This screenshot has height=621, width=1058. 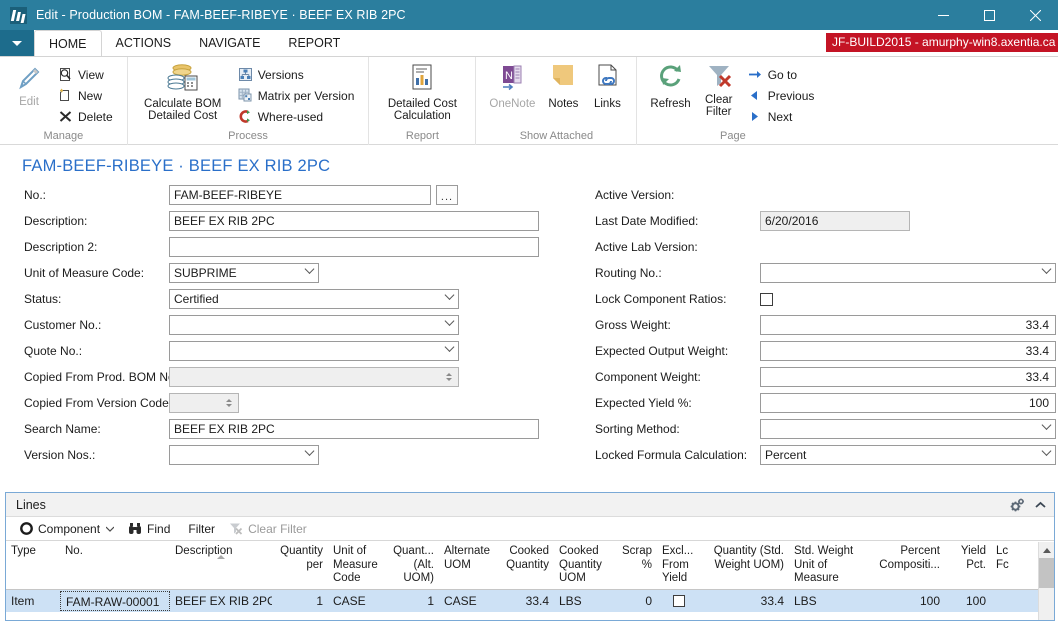 I want to click on column-header: Quantity (Std. Weight UOM), so click(x=745, y=565).